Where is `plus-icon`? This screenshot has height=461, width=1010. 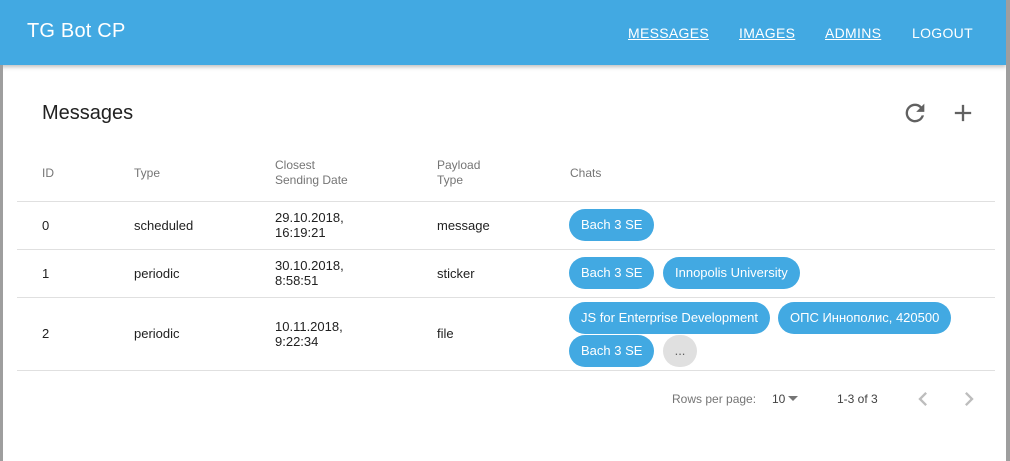
plus-icon is located at coordinates (963, 113).